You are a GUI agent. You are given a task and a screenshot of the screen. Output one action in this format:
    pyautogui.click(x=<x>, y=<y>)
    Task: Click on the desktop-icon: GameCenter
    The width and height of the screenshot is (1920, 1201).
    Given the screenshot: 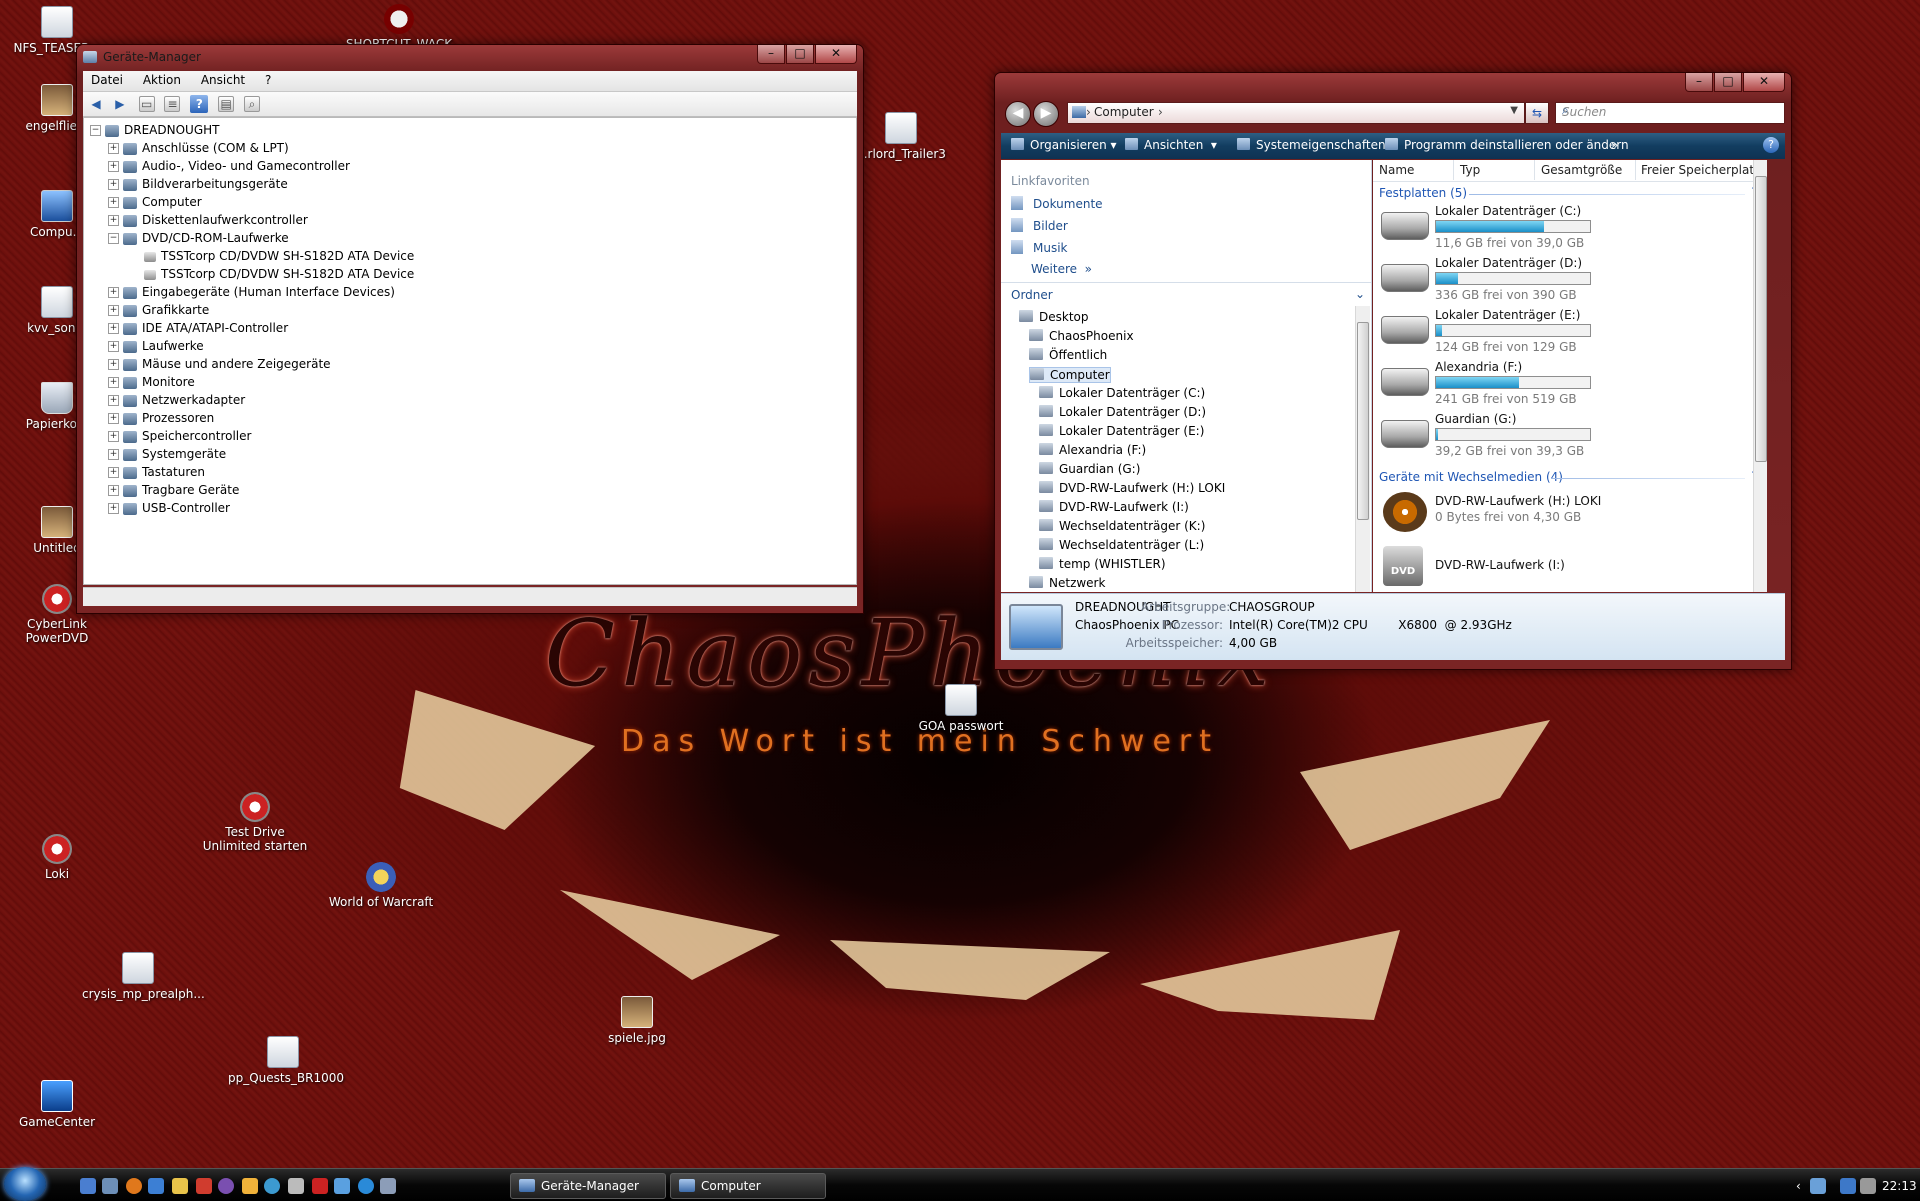 What is the action you would take?
    pyautogui.click(x=57, y=1104)
    